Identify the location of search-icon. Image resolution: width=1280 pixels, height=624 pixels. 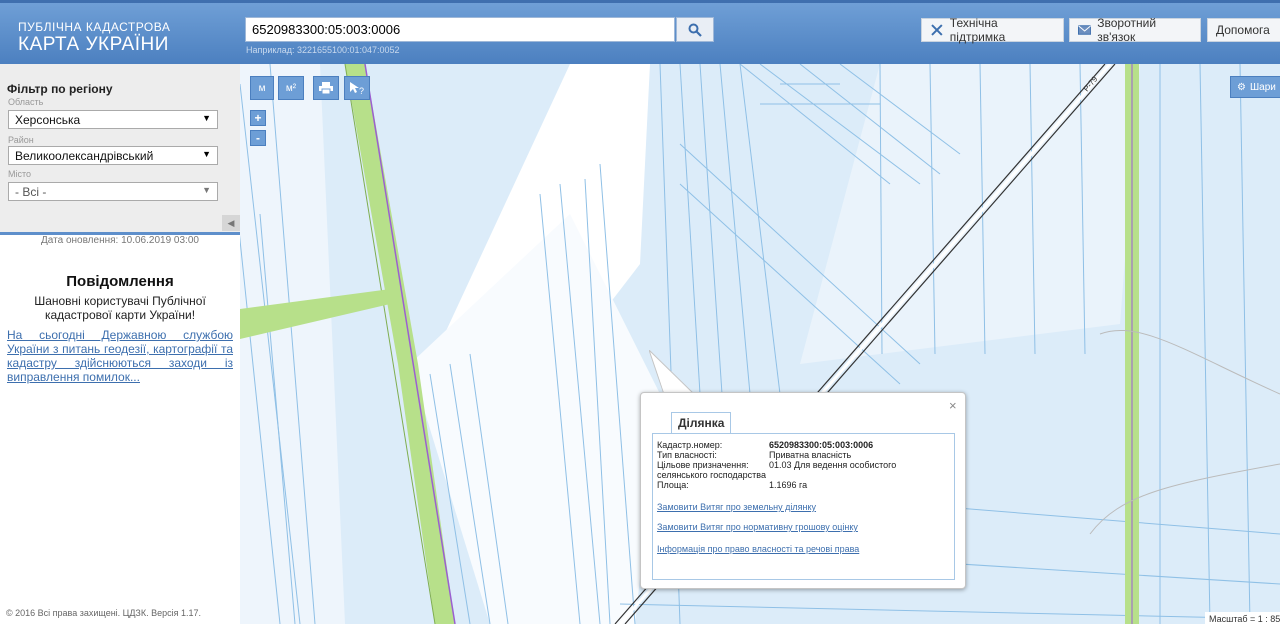
(695, 30).